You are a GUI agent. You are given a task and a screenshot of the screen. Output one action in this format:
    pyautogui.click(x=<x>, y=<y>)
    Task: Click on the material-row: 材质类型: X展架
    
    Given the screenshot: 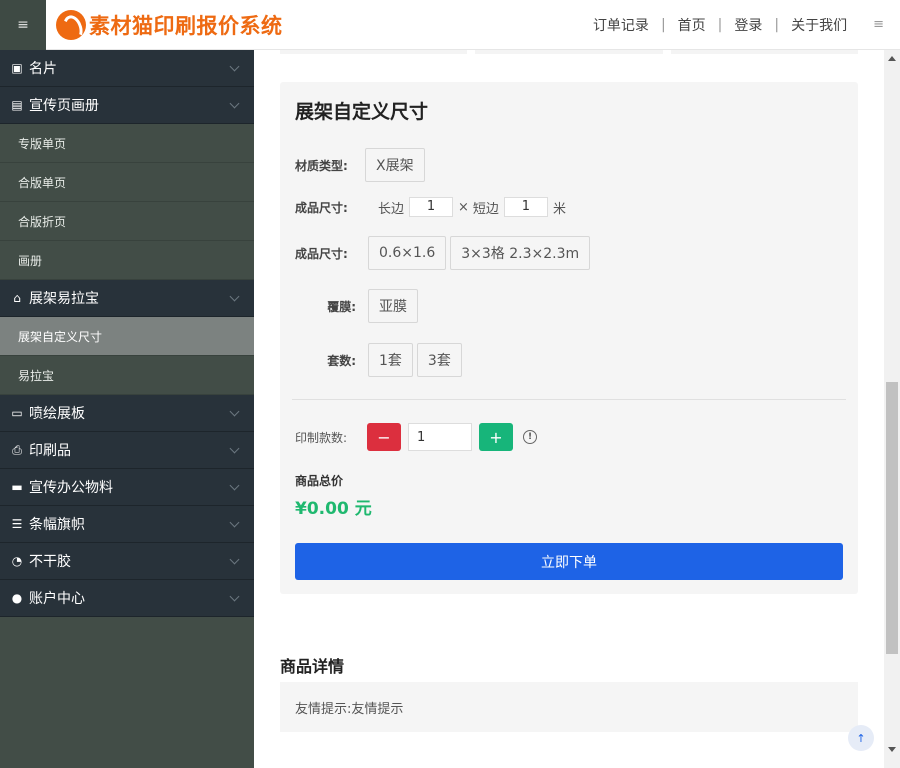 What is the action you would take?
    pyautogui.click(x=362, y=165)
    